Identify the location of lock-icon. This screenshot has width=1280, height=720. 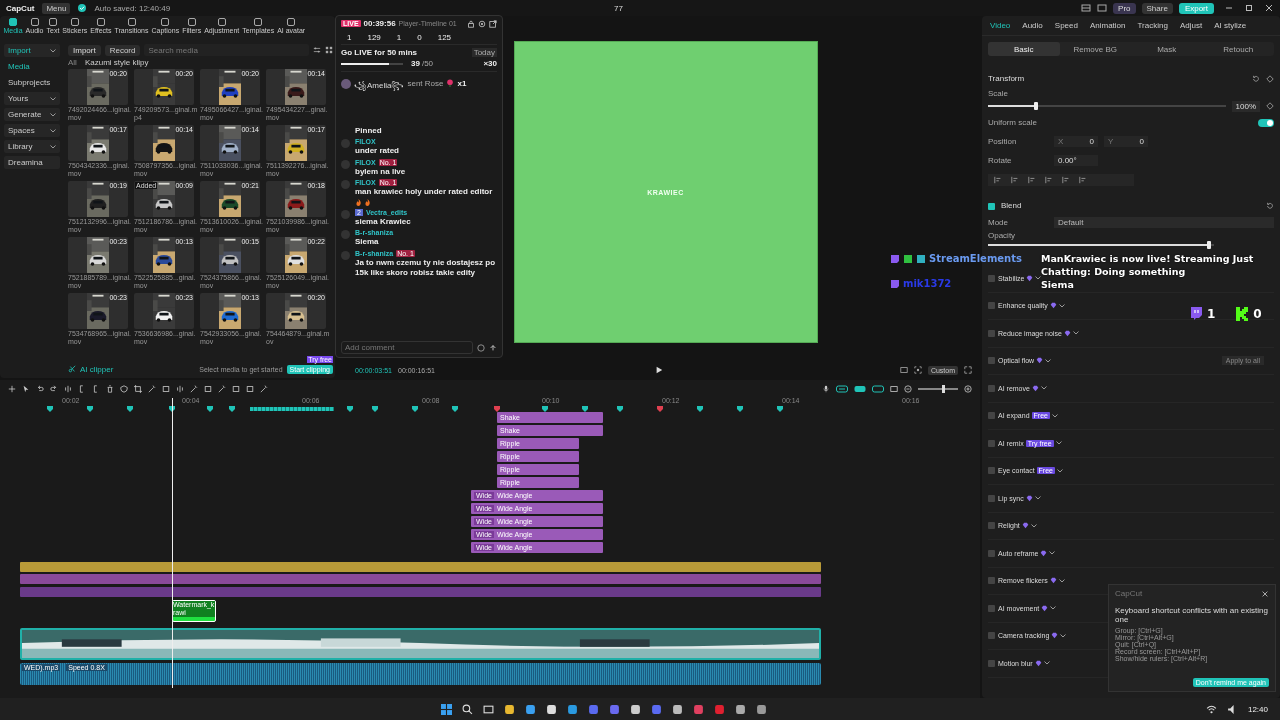
(471, 23).